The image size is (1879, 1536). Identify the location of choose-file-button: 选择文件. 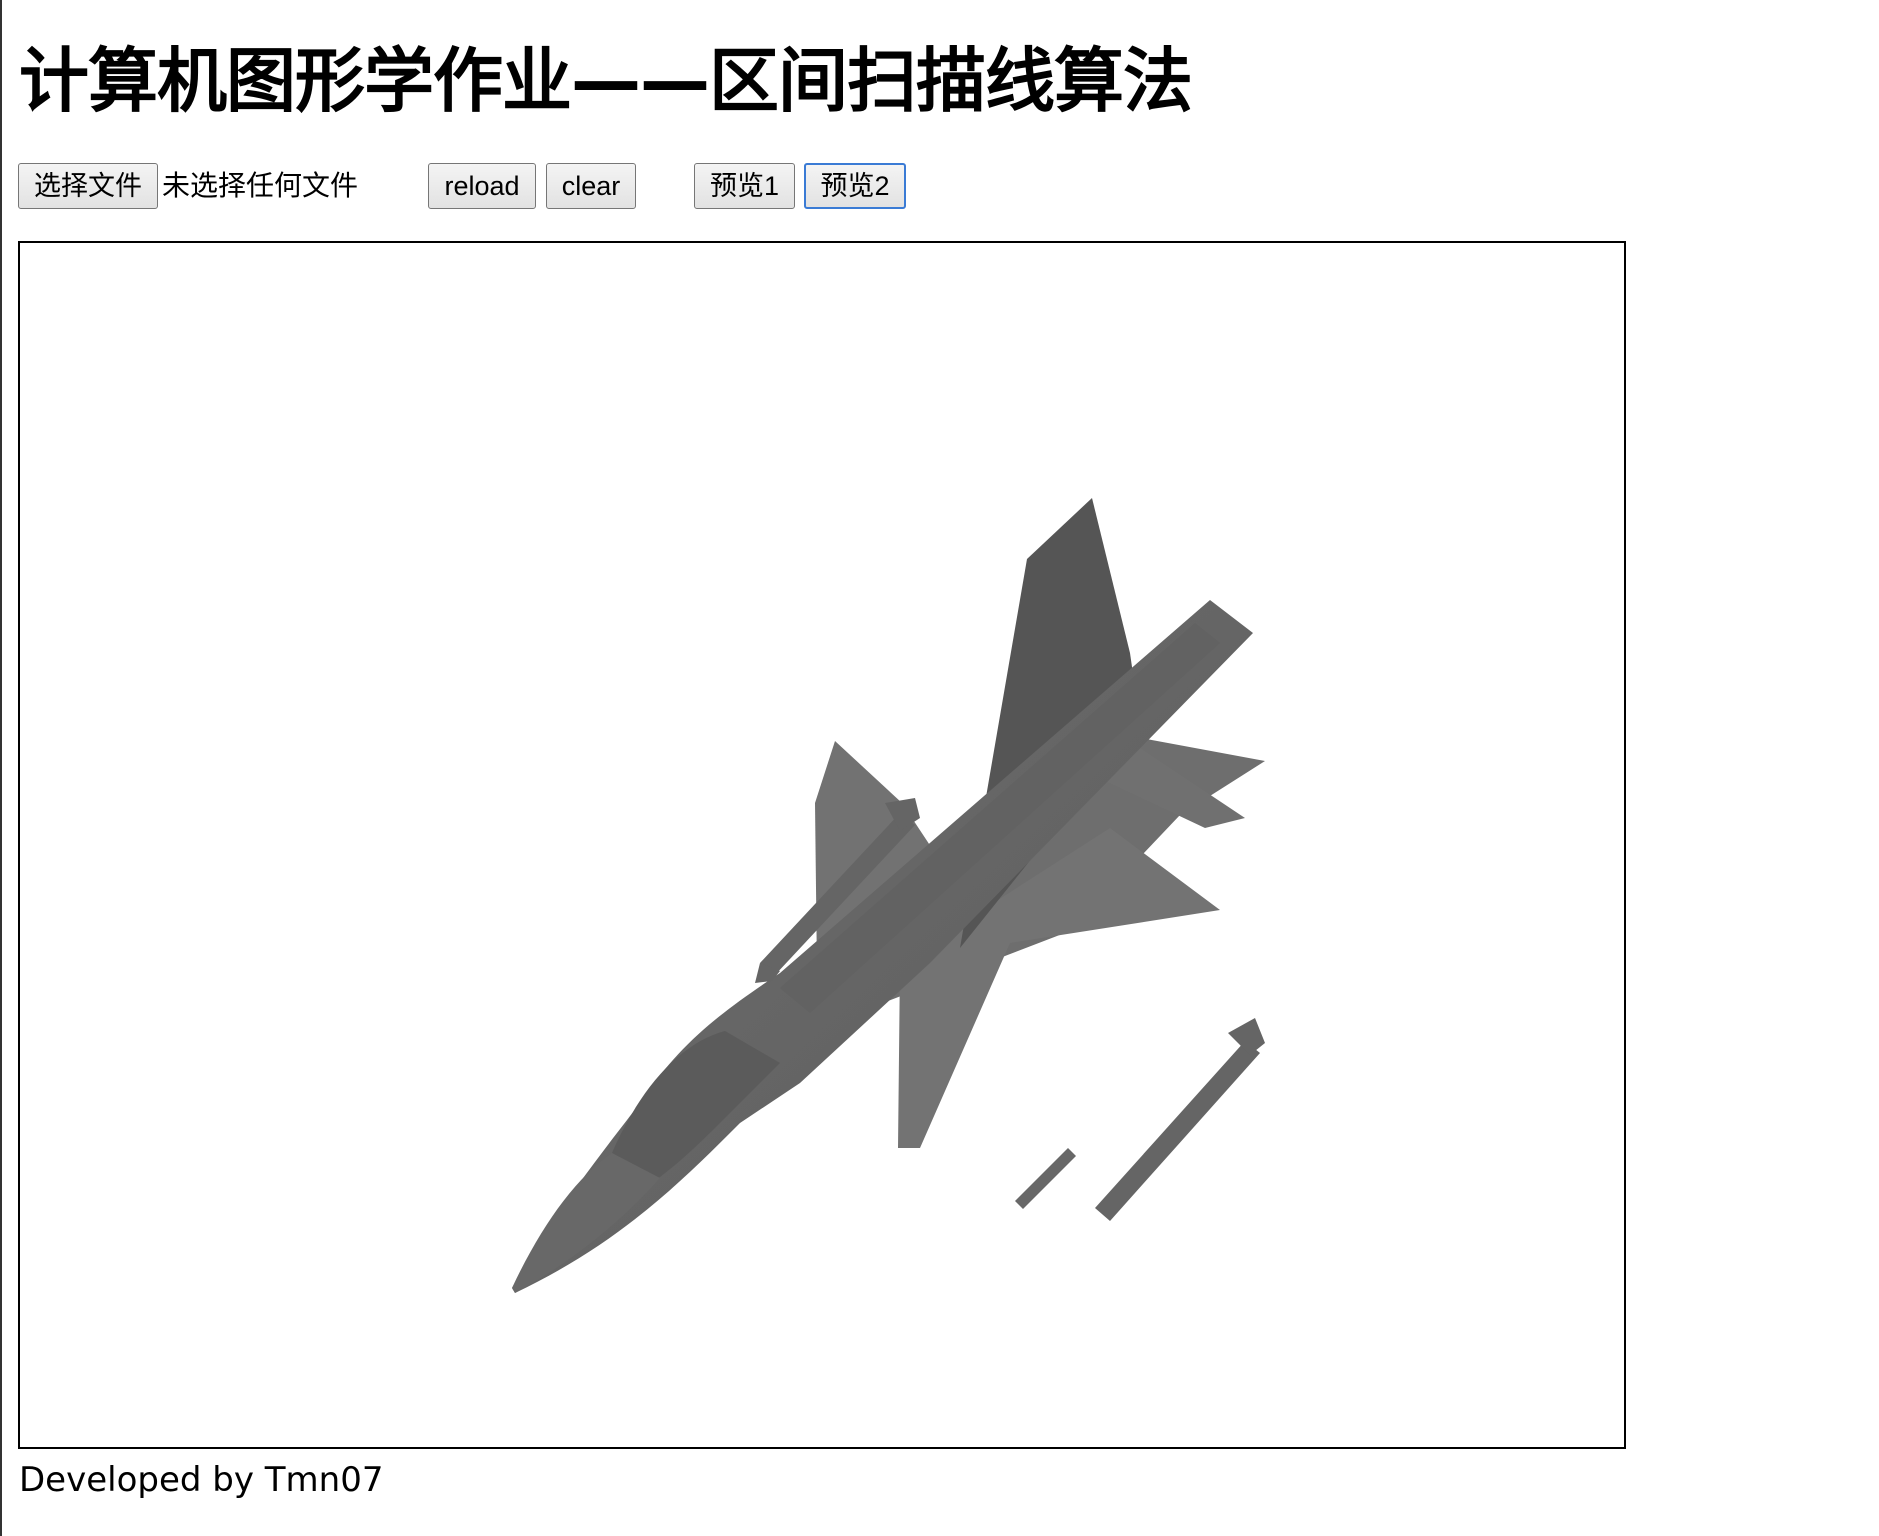
(88, 186).